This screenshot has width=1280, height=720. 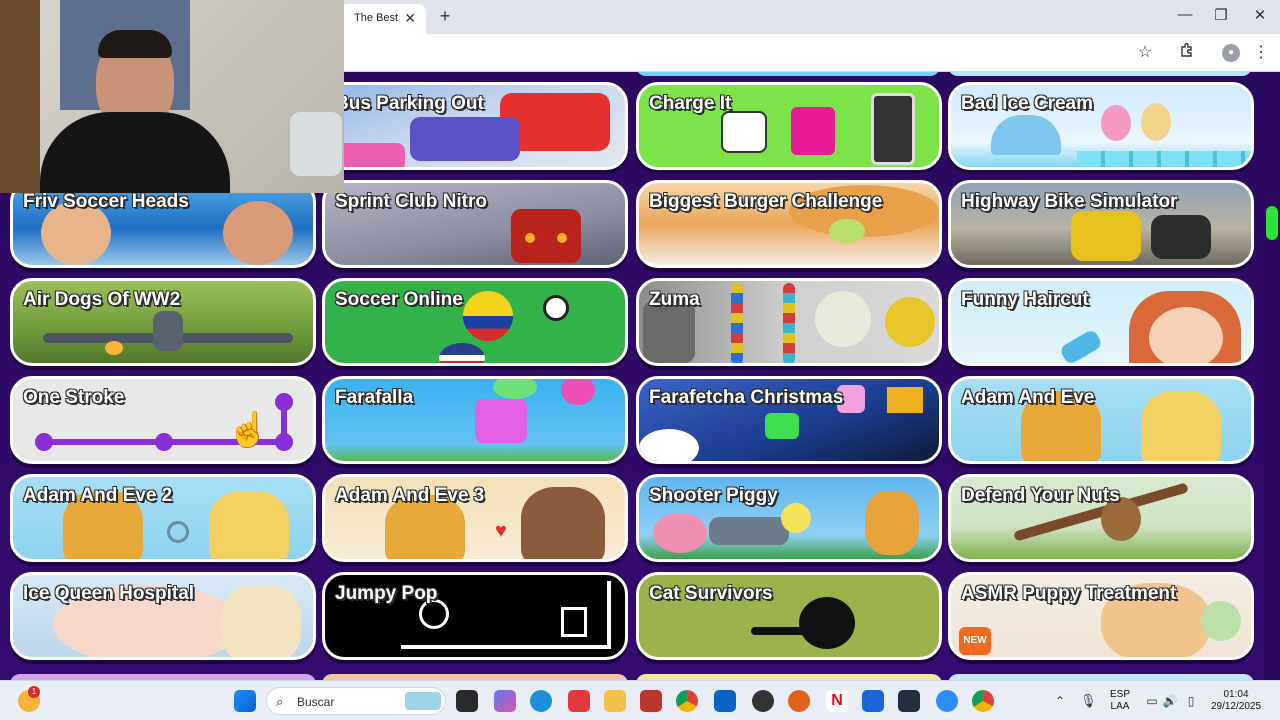 What do you see at coordinates (744, 132) in the screenshot?
I see `plug-character-image` at bounding box center [744, 132].